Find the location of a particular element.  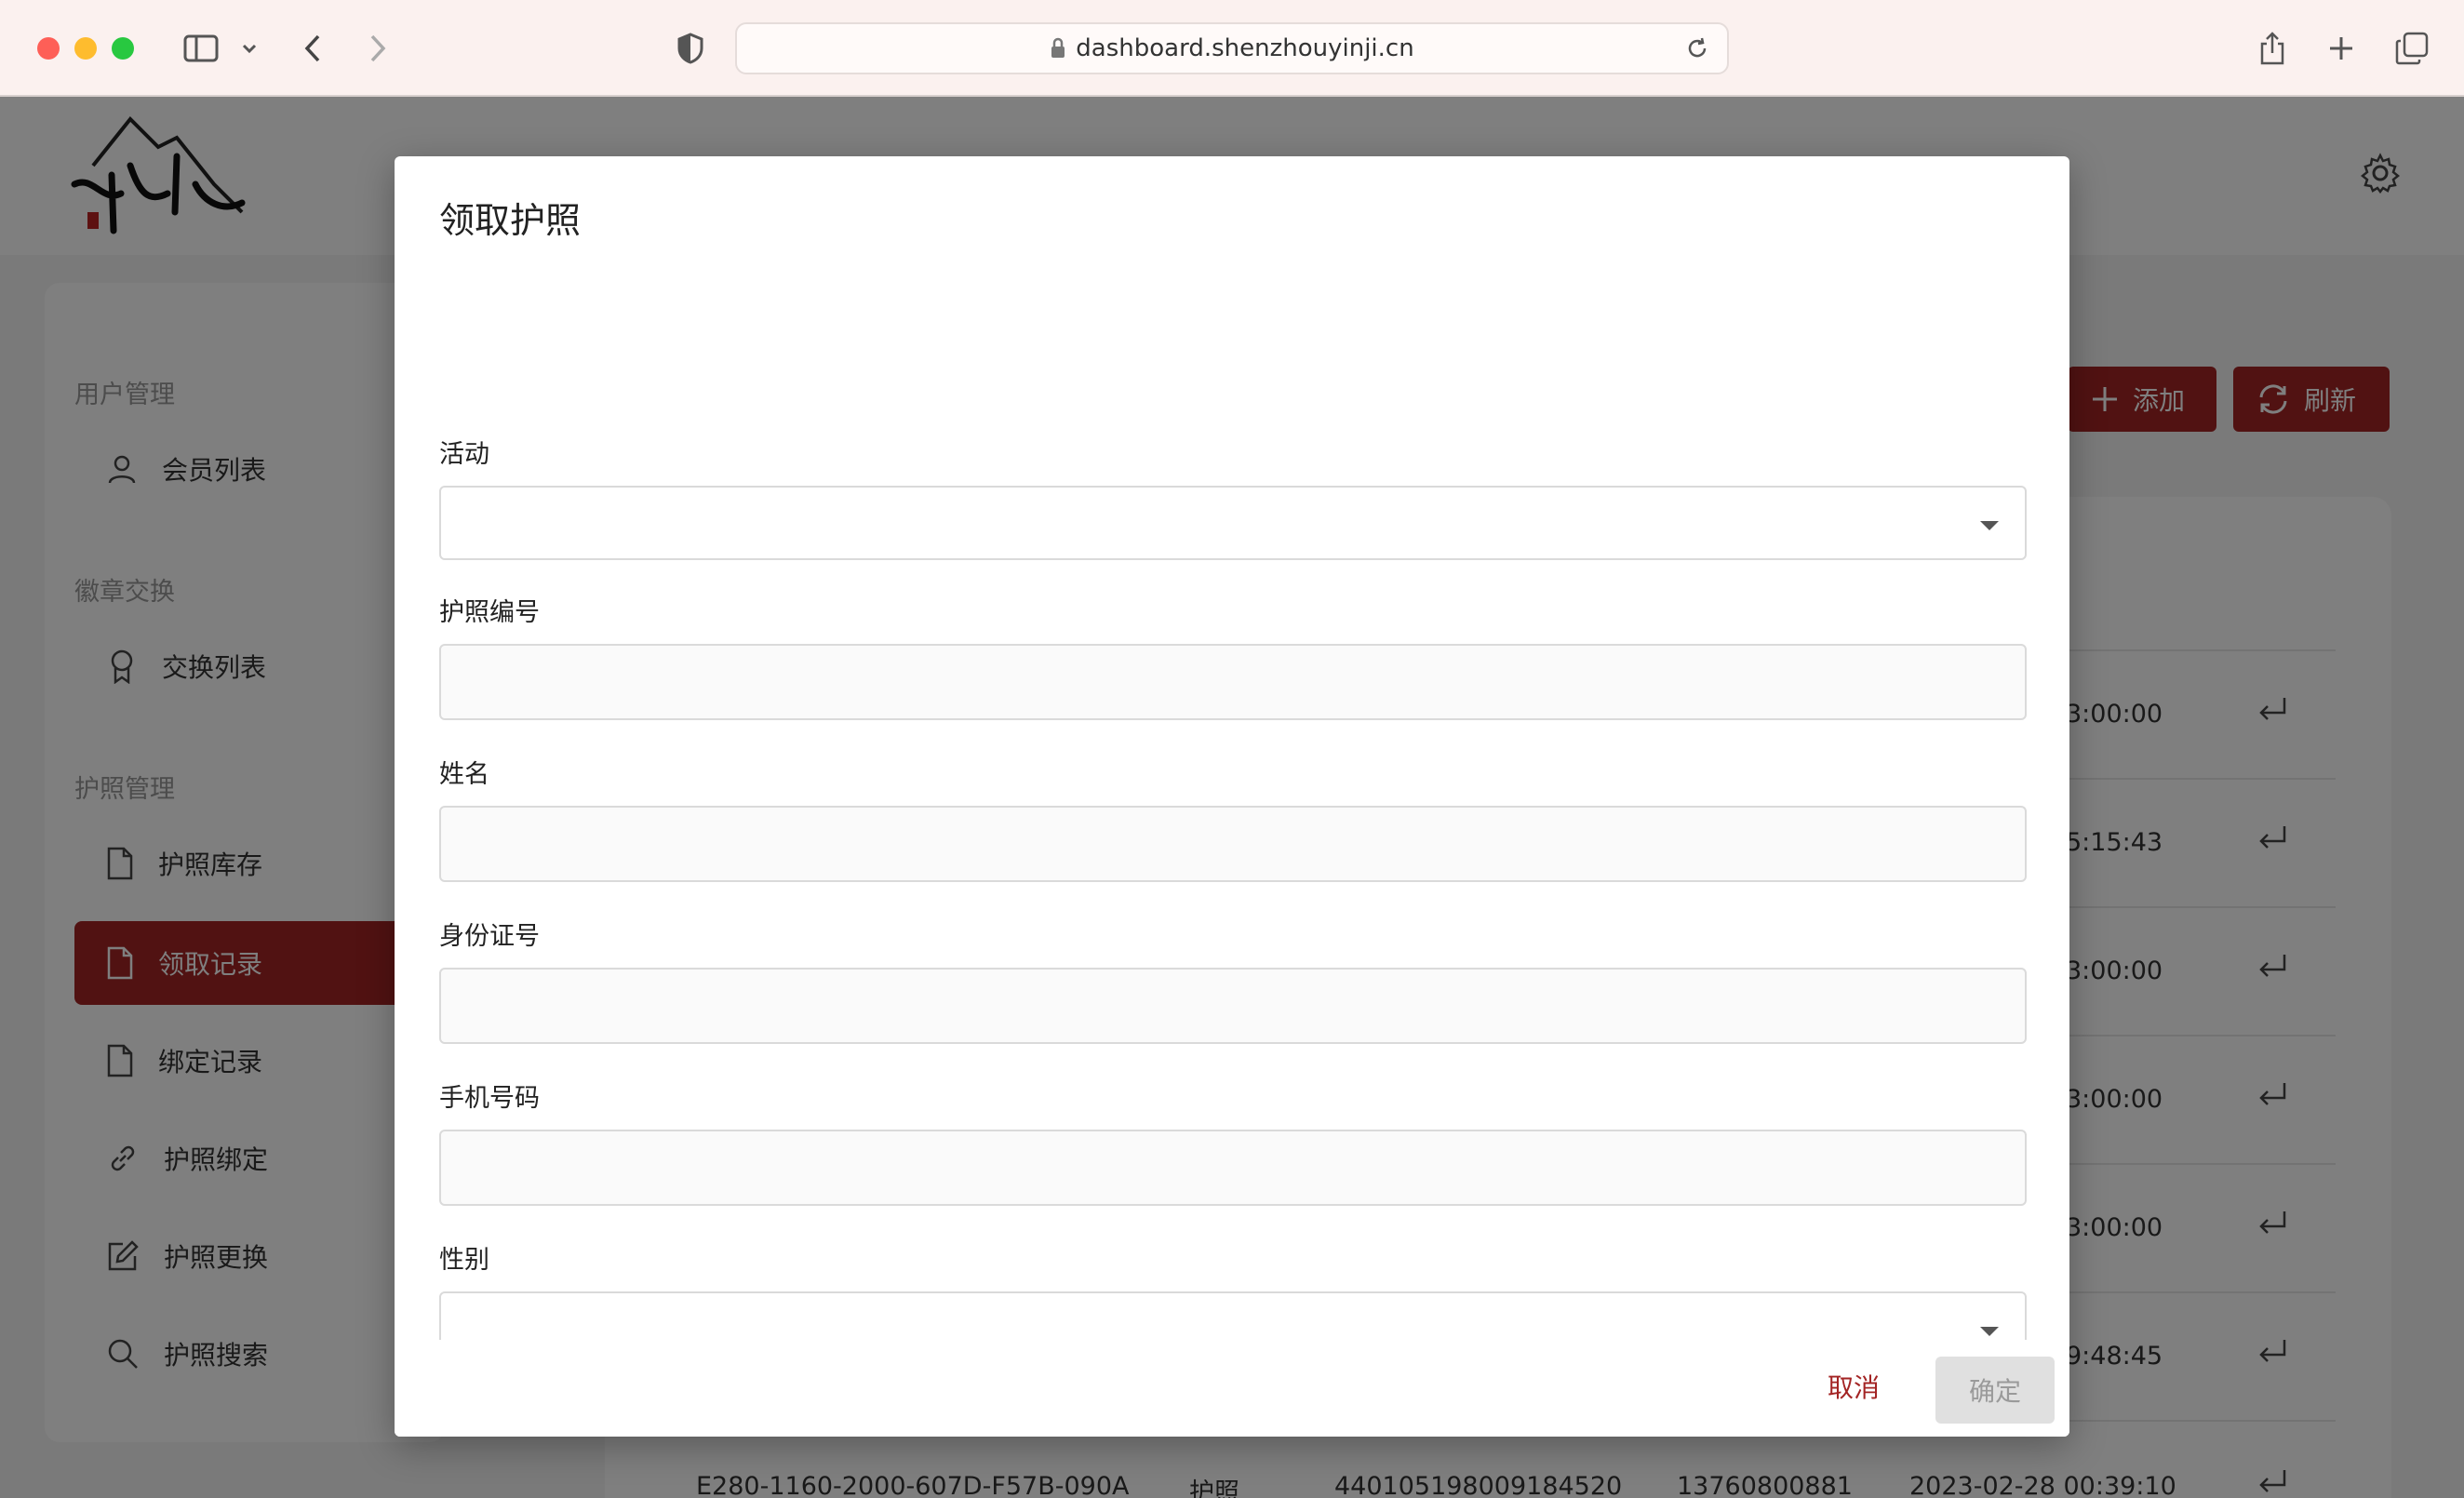

share-icon is located at coordinates (2272, 48).